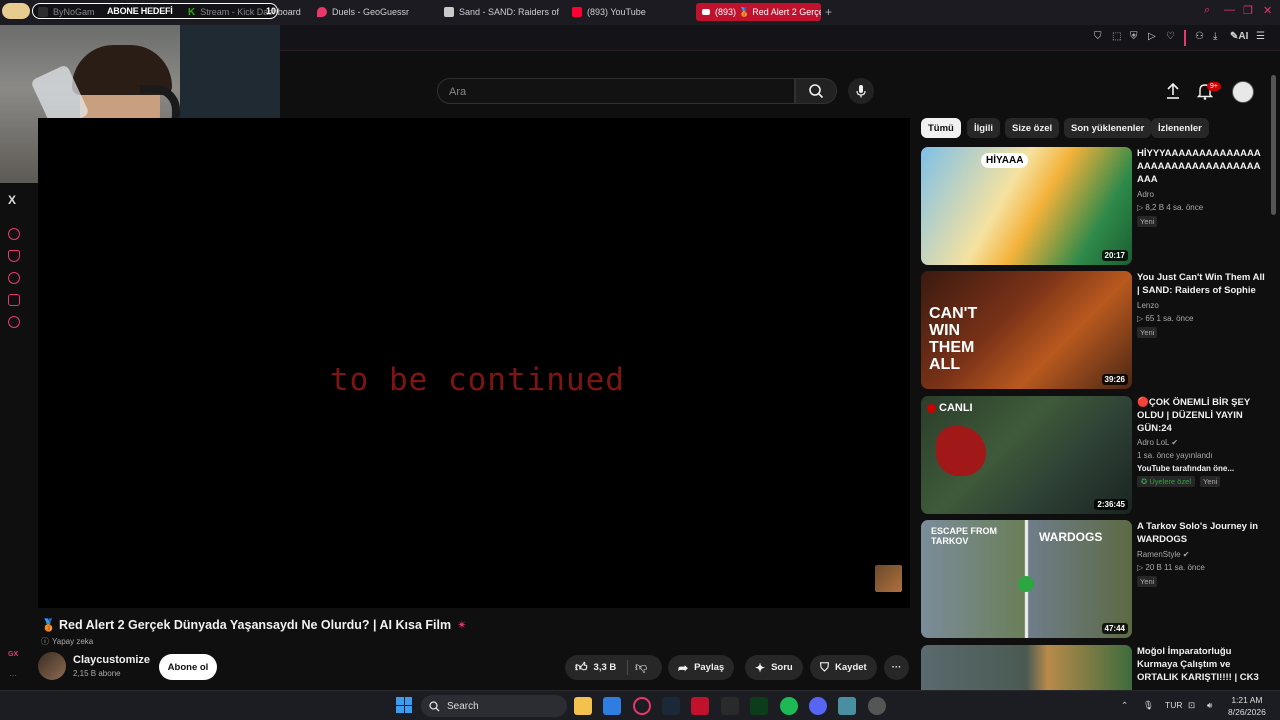 Image resolution: width=1280 pixels, height=720 pixels. I want to click on upload-icon, so click(1173, 91).